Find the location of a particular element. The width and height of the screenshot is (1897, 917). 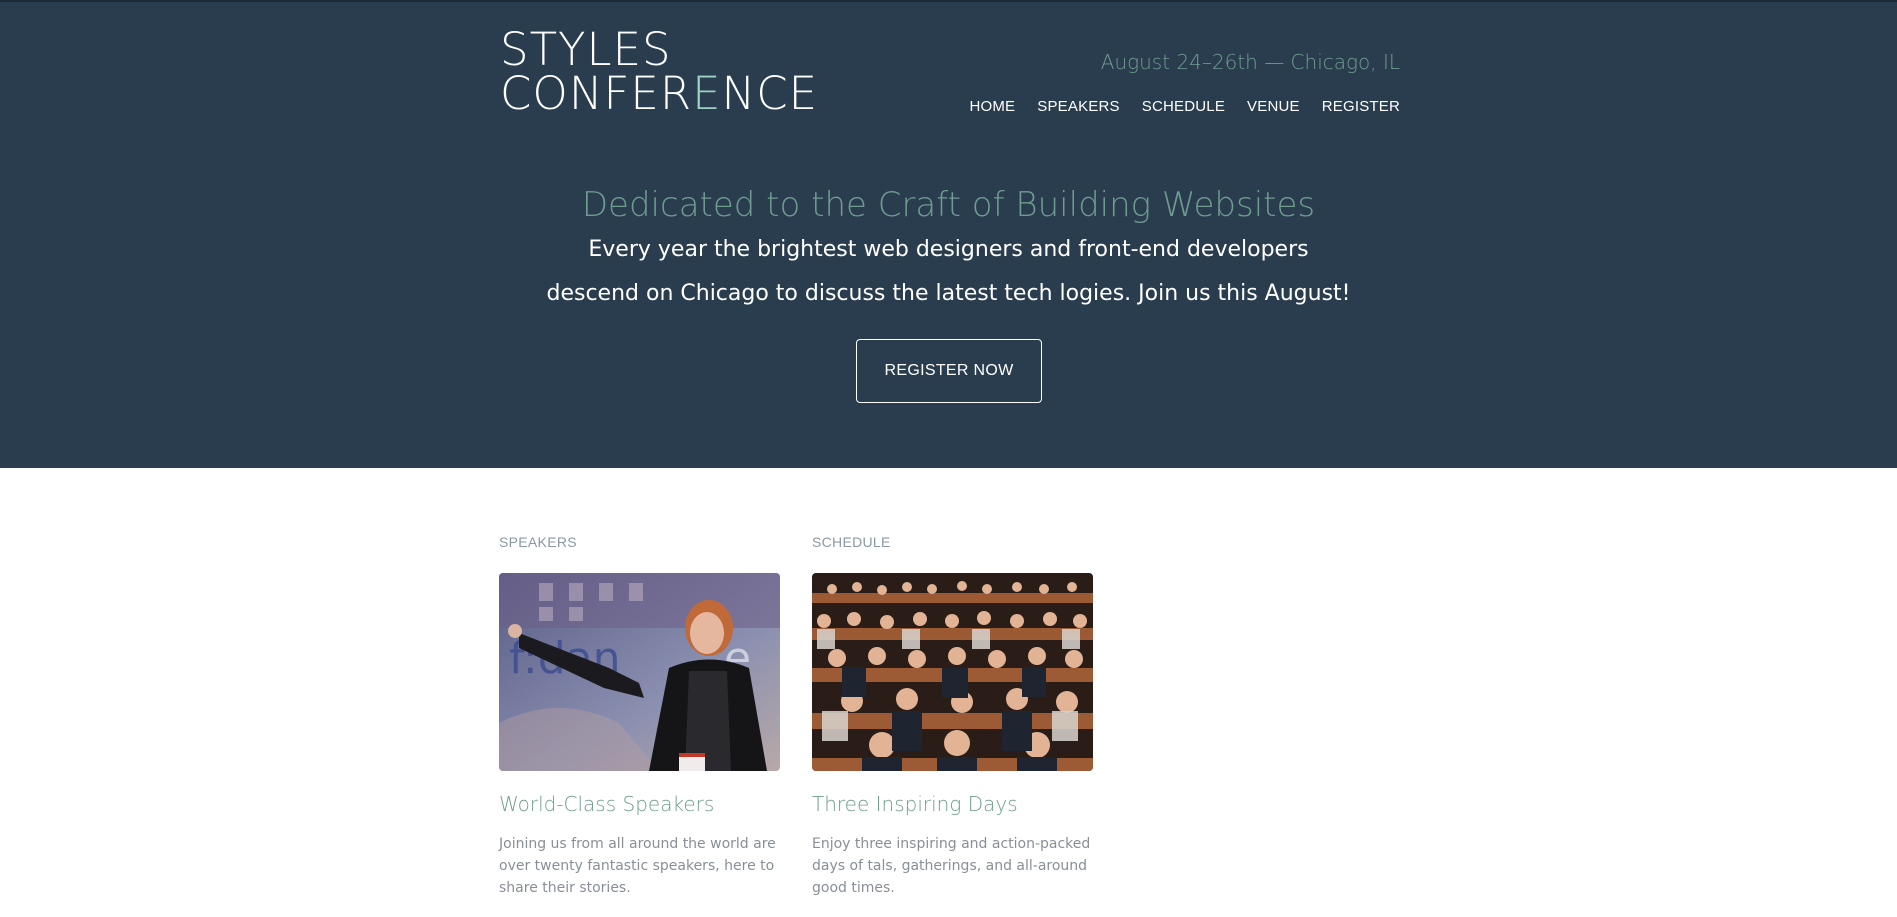

nav-venue: VENUE is located at coordinates (1273, 106).